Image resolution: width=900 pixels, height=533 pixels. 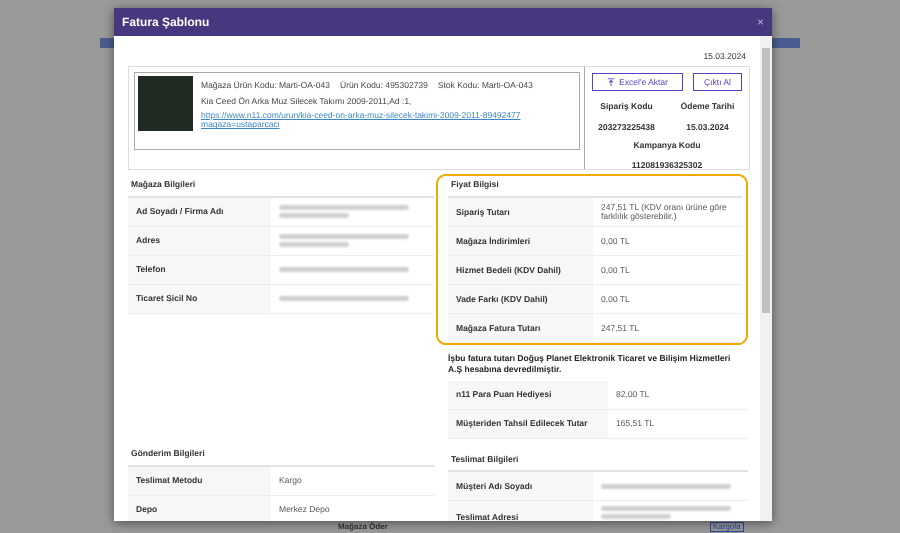 What do you see at coordinates (760, 22) in the screenshot?
I see `close-button: ×` at bounding box center [760, 22].